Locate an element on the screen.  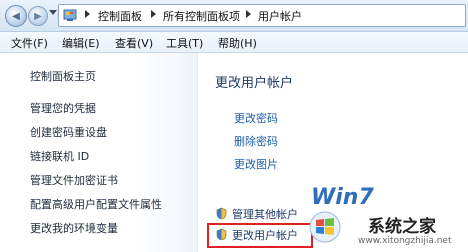
menu-view: 查看(V) is located at coordinates (134, 43).